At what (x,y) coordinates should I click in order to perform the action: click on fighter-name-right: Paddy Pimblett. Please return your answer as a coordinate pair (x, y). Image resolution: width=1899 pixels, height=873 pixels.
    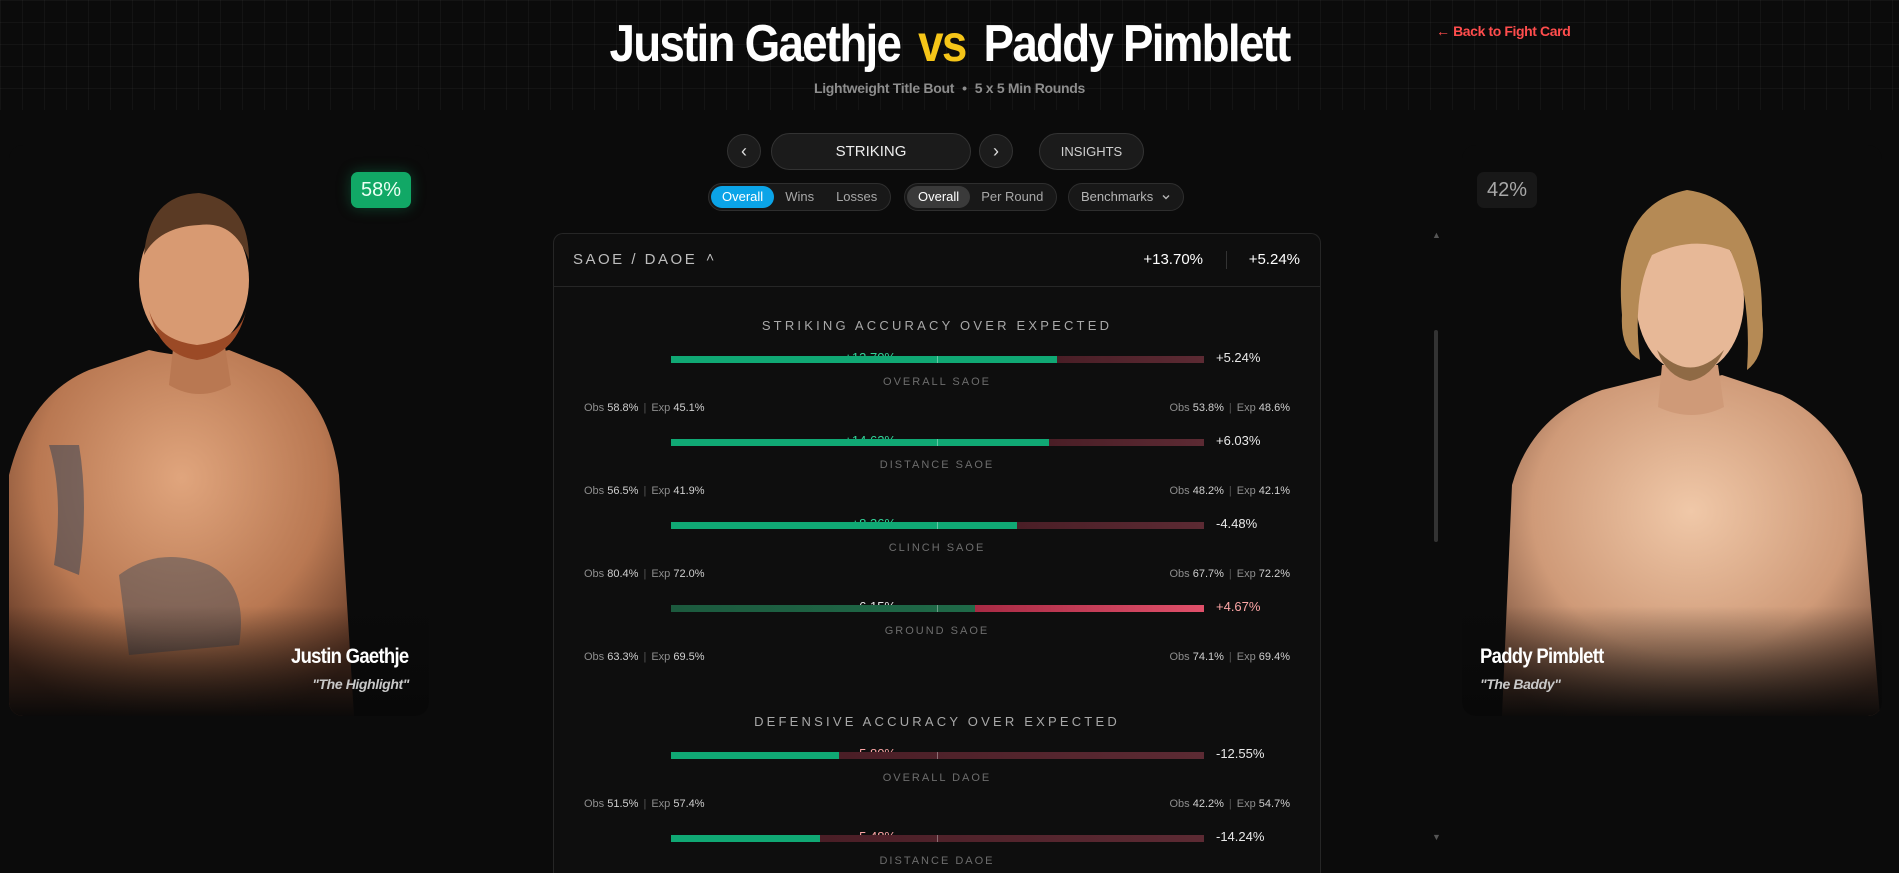
    Looking at the image, I should click on (1542, 656).